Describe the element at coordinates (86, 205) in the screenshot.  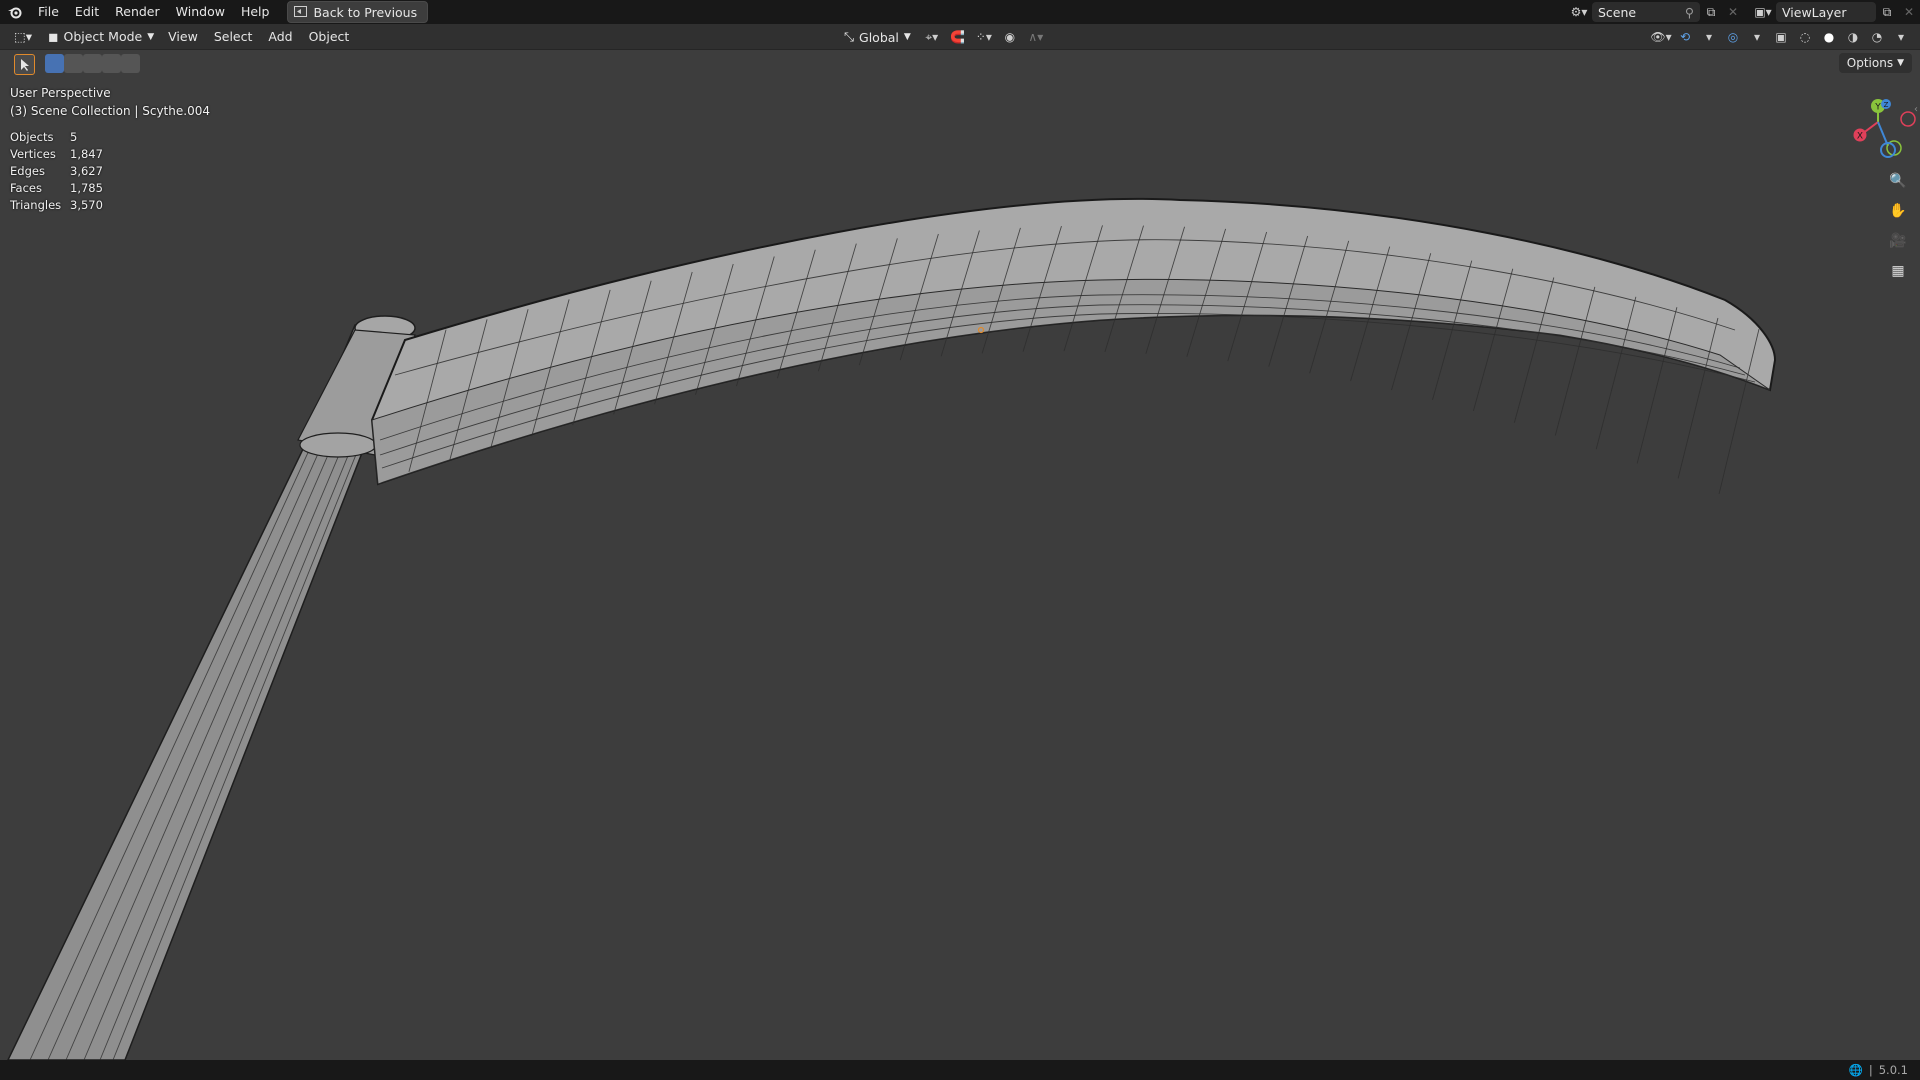
I see `stat-value: 3,570` at that location.